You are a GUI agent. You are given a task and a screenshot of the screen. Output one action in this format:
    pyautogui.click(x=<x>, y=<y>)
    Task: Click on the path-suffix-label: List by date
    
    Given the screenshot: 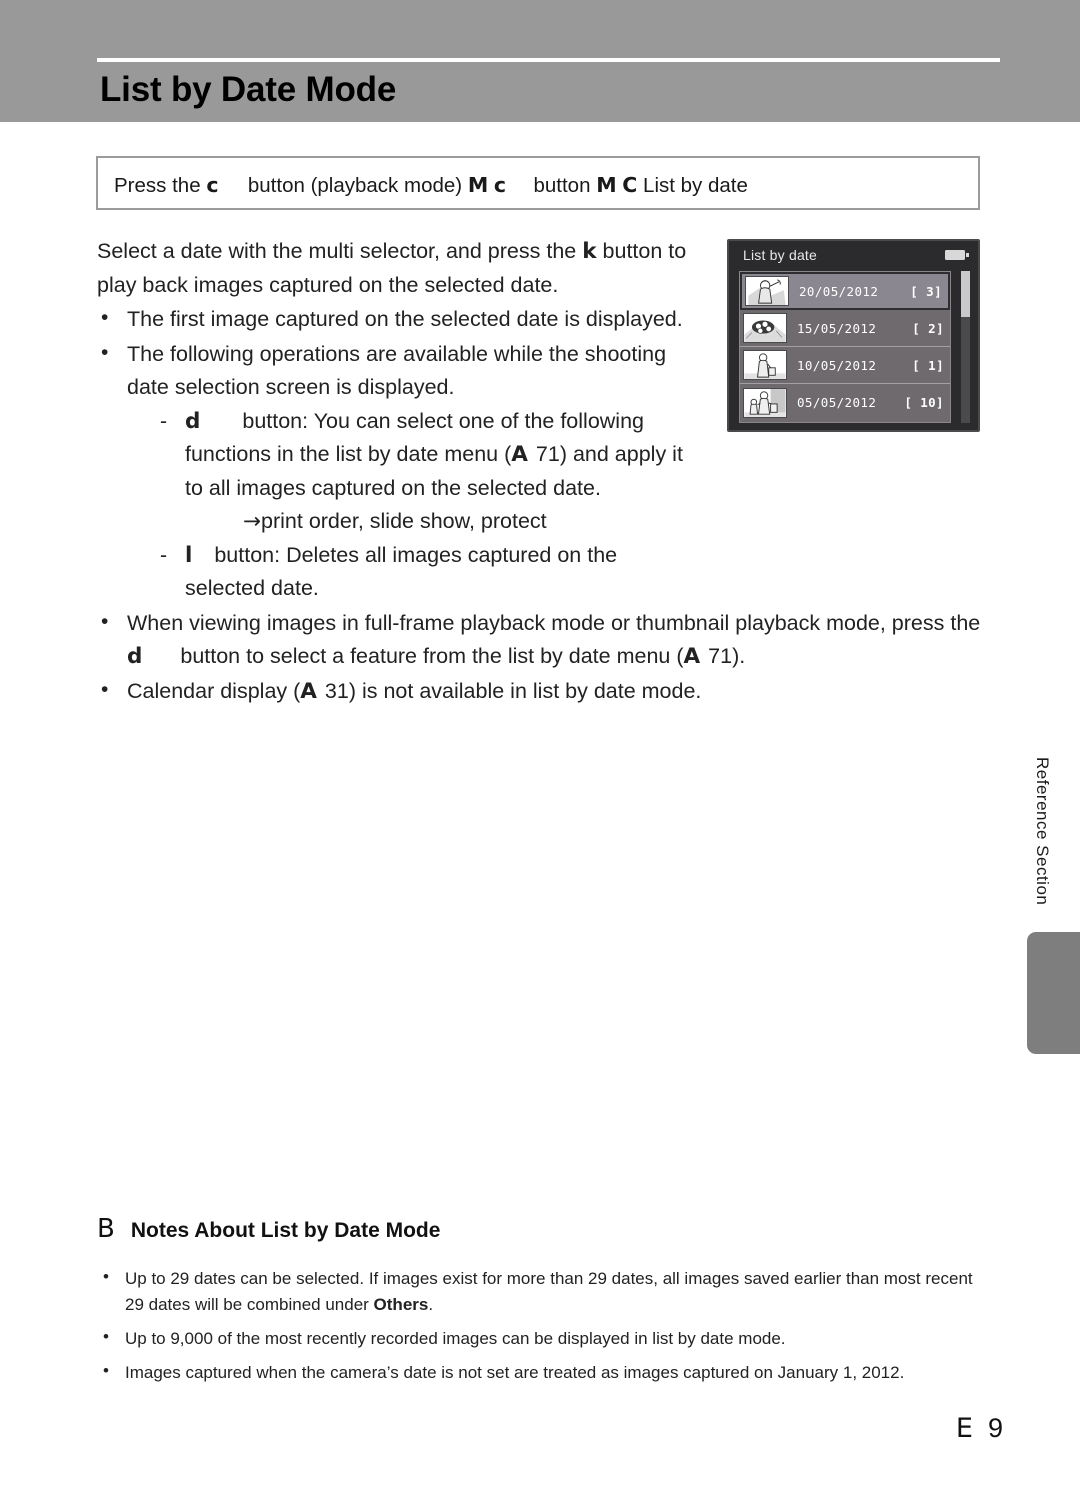 What is the action you would take?
    pyautogui.click(x=695, y=185)
    